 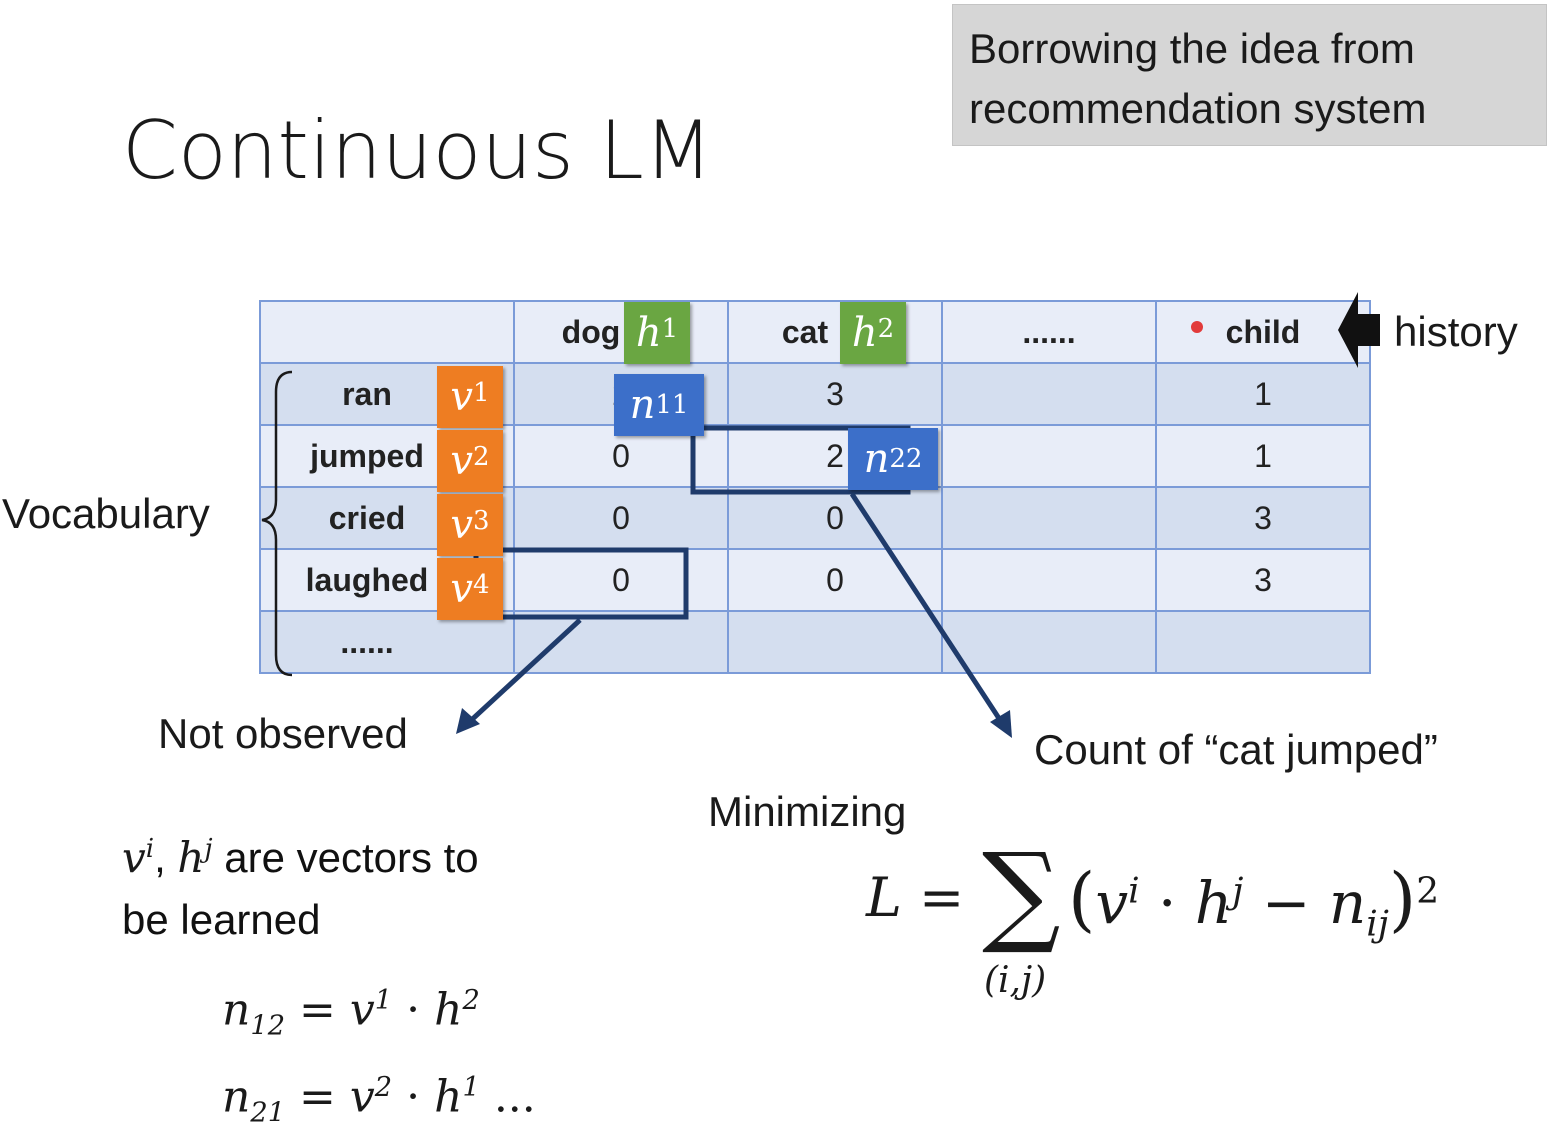 What do you see at coordinates (1236, 749) in the screenshot?
I see `count-label: Count of “cat jumped”` at bounding box center [1236, 749].